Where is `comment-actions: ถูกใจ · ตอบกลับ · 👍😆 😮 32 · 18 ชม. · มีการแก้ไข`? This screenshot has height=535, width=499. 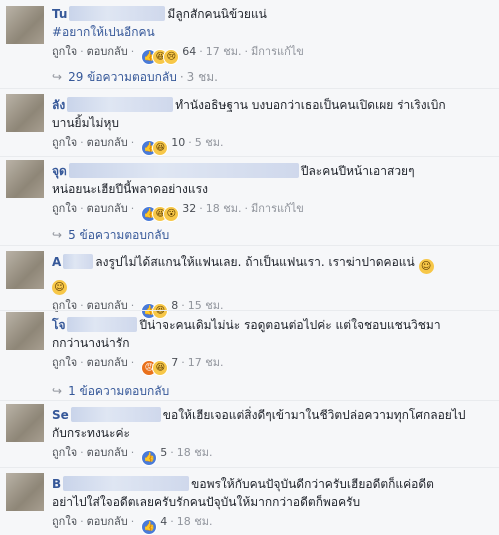 comment-actions: ถูกใจ · ตอบกลับ · 👍😆 😮 32 · 18 ชม. · มีการแก้ไข is located at coordinates (272, 211).